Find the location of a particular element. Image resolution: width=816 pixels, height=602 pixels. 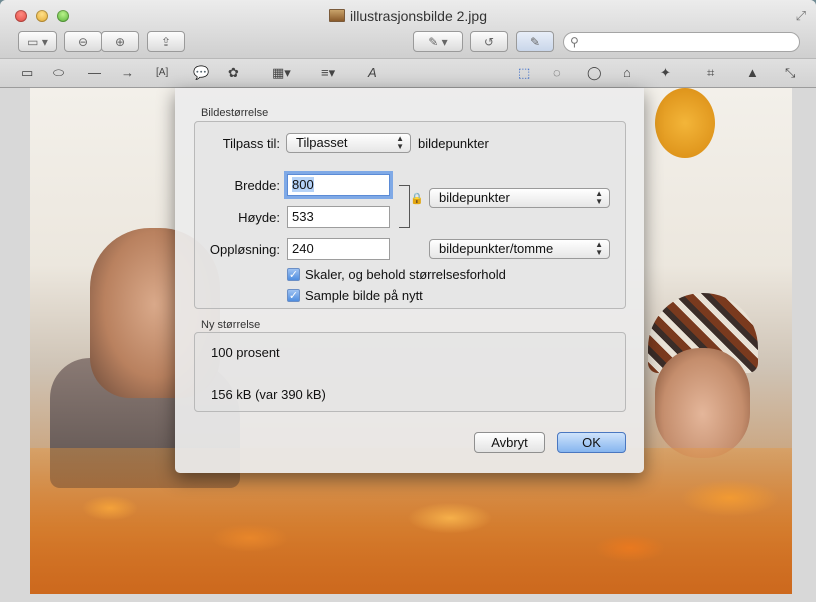

elliptical-selection-icon: ◌ is located at coordinates (557, 73).